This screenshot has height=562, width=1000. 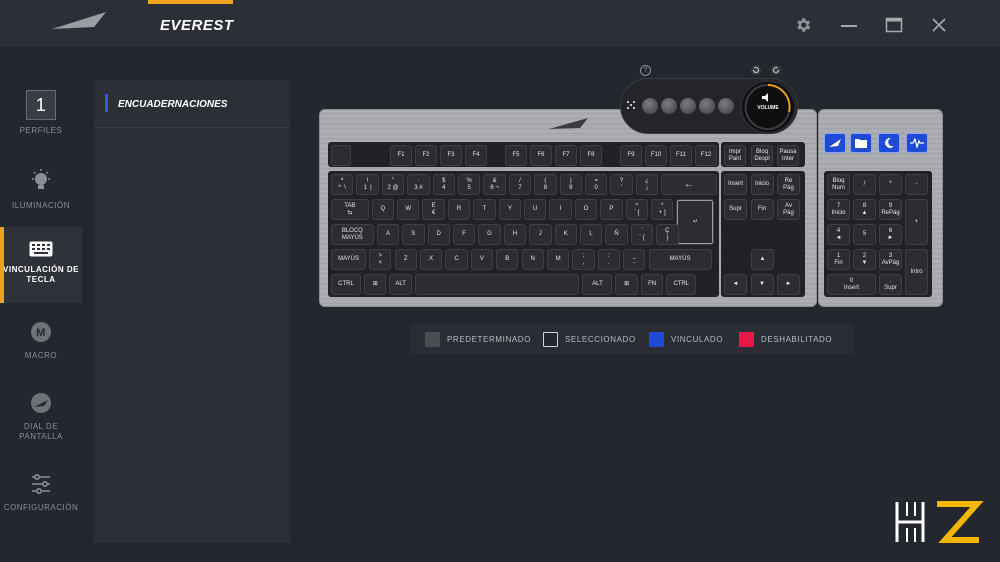 I want to click on media-key-moon, so click(x=889, y=143).